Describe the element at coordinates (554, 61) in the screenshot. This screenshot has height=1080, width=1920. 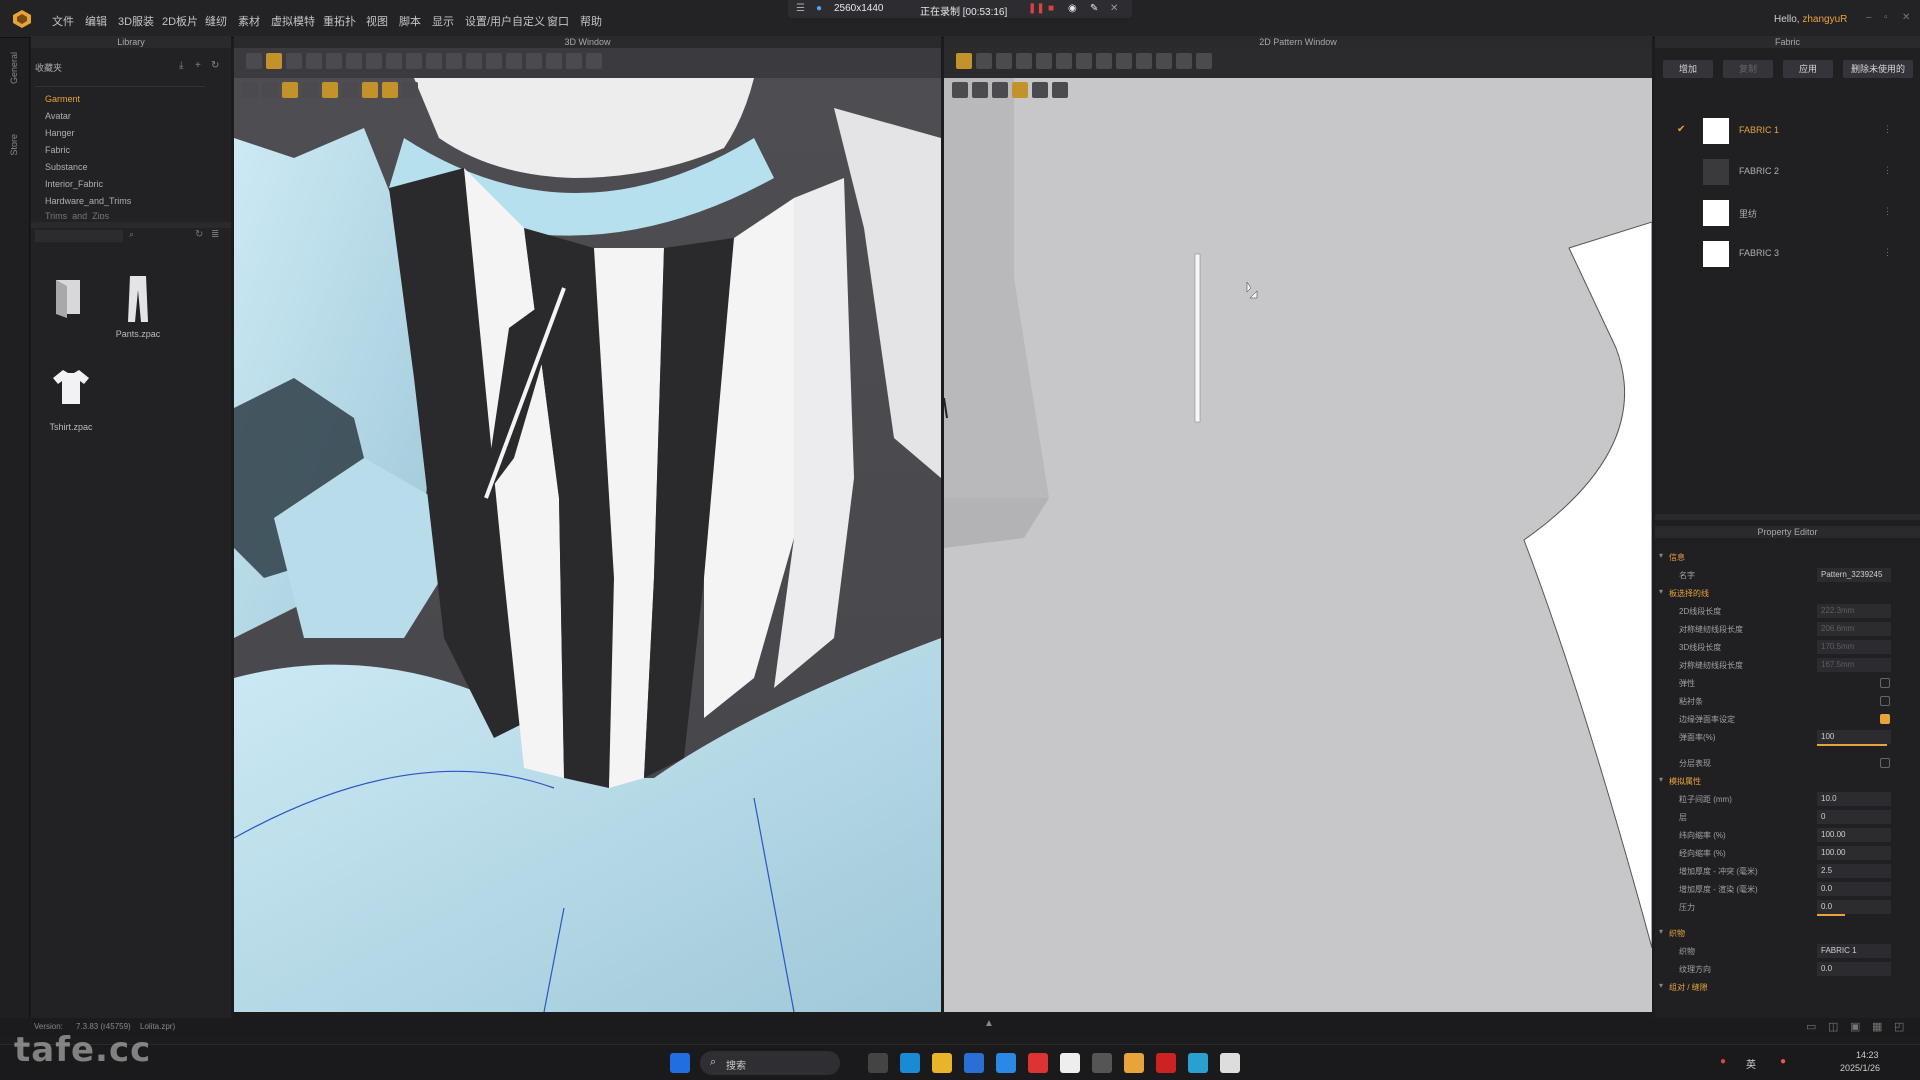
I see `fit-tool-icon` at that location.